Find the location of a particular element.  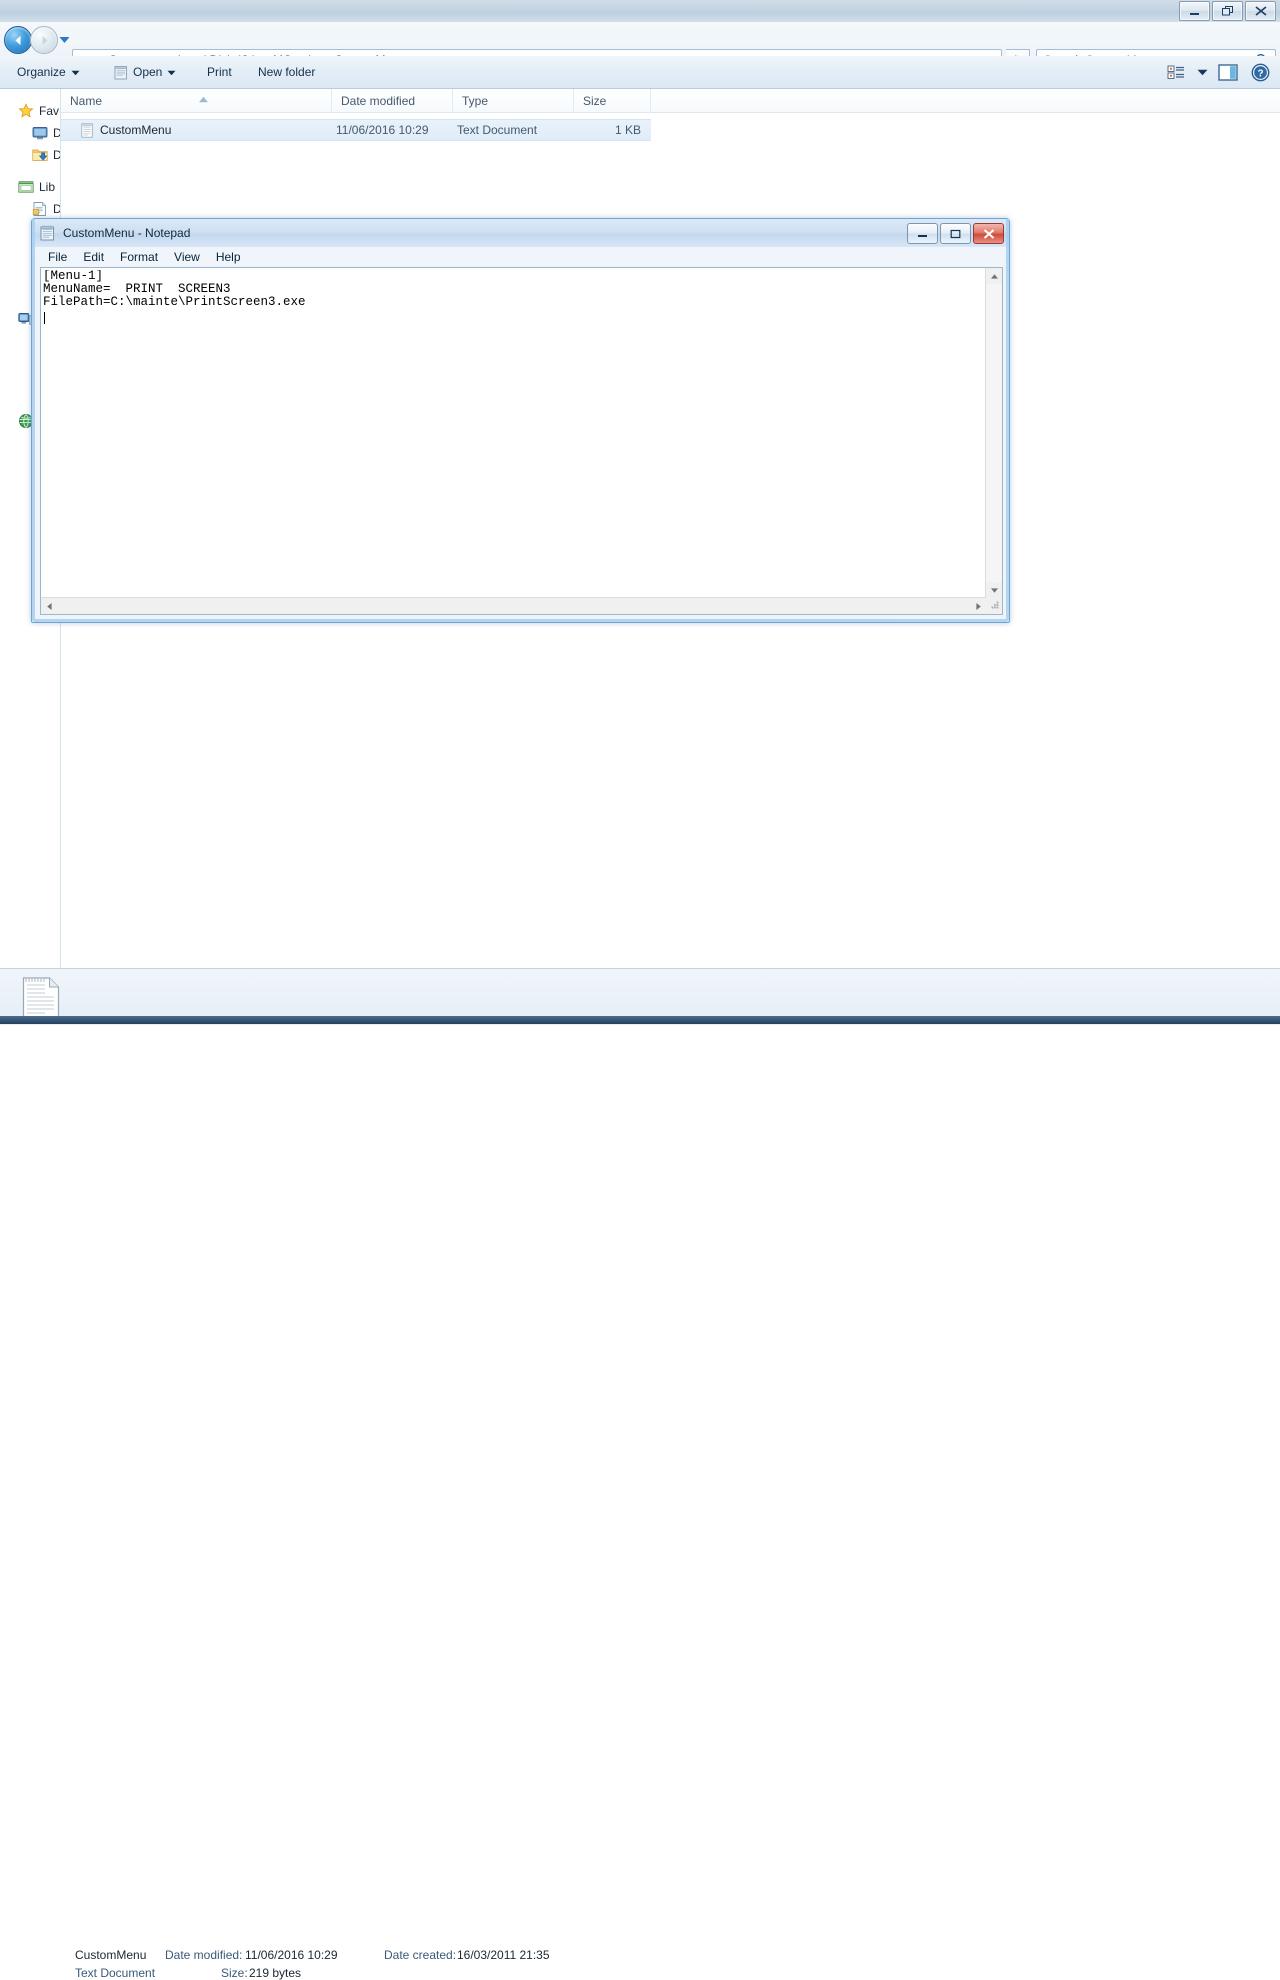

help-button: ? is located at coordinates (1260, 72).